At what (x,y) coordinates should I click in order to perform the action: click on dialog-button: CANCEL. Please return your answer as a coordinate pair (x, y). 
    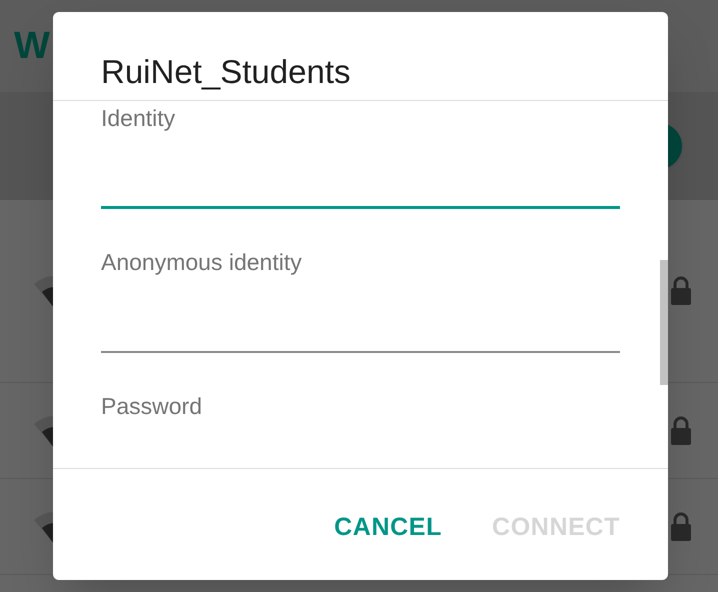
    Looking at the image, I should click on (388, 527).